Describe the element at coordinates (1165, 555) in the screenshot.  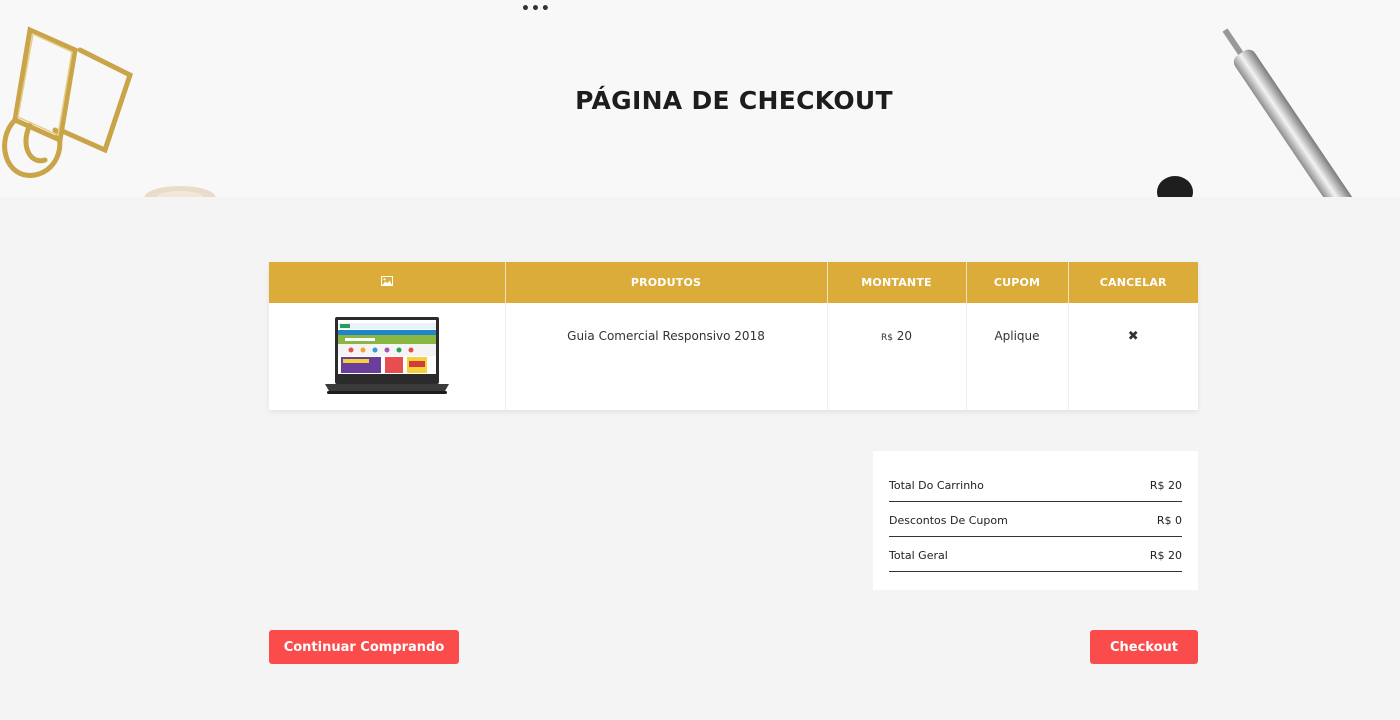
I see `grand-total-value: R$ 20` at that location.